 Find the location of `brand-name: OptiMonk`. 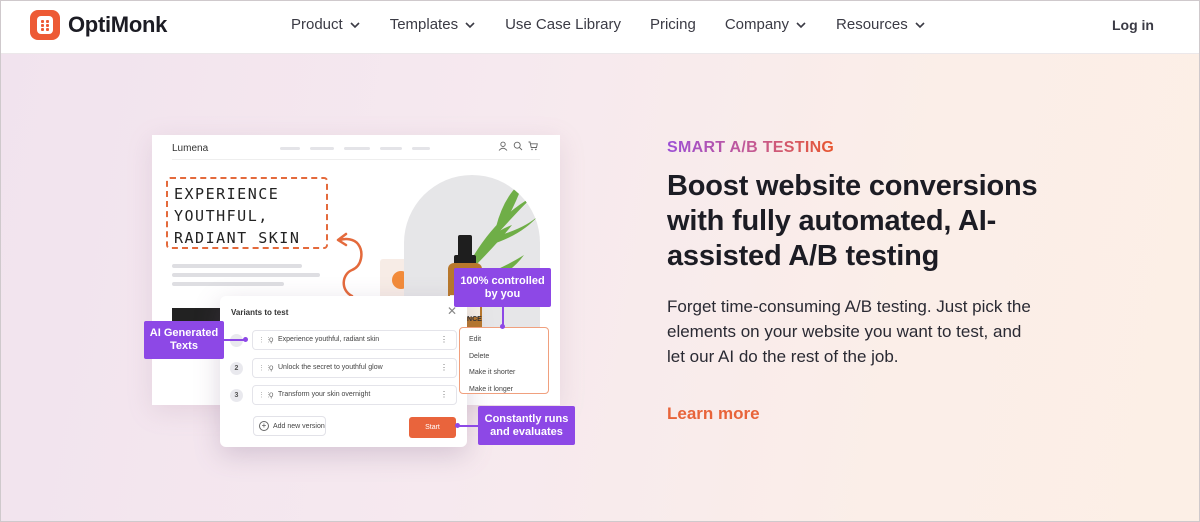

brand-name: OptiMonk is located at coordinates (118, 24).